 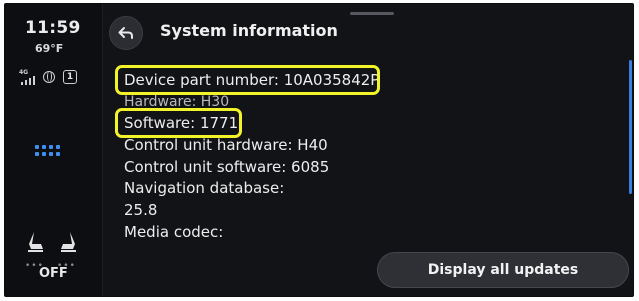 What do you see at coordinates (630, 127) in the screenshot?
I see `scrollbar` at bounding box center [630, 127].